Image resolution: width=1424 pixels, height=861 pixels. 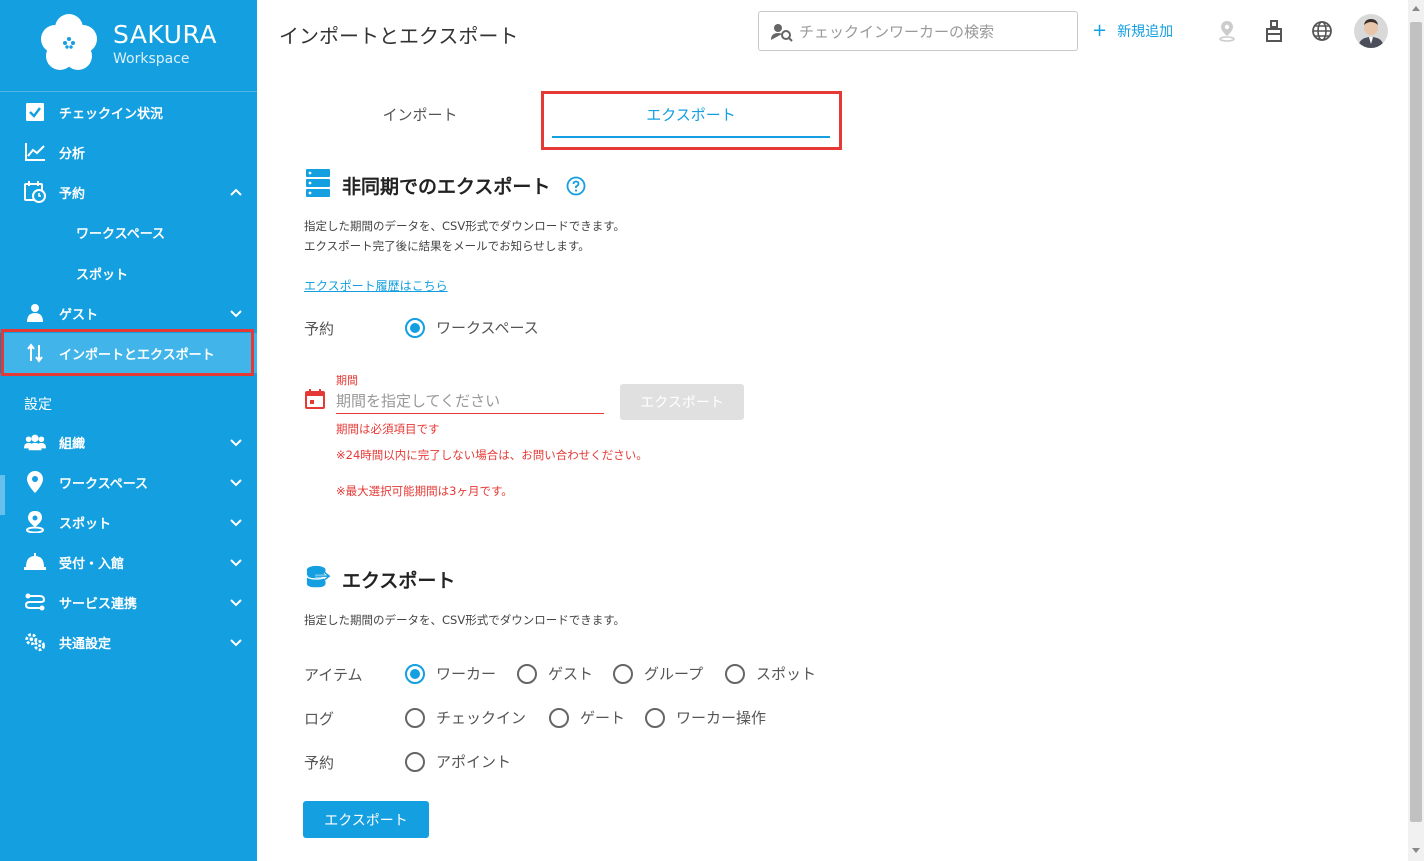 I want to click on async-export-title: 非同期でのエクスポート, so click(x=446, y=187).